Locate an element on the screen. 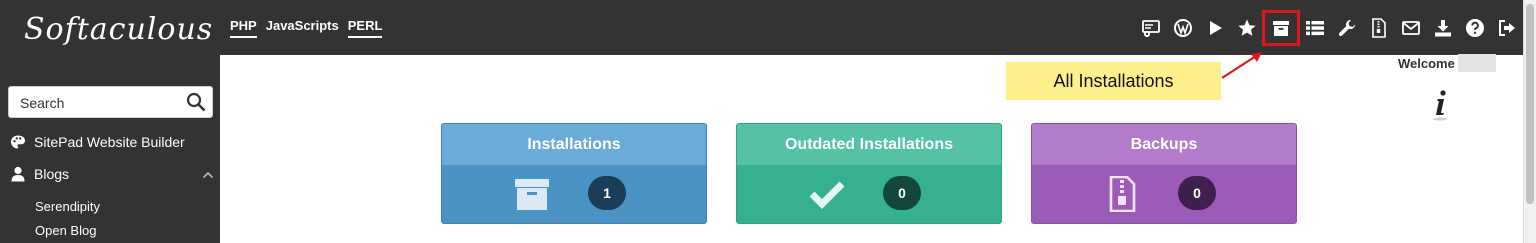 The image size is (1536, 243). annotation-arrow-icon is located at coordinates (1241, 65).